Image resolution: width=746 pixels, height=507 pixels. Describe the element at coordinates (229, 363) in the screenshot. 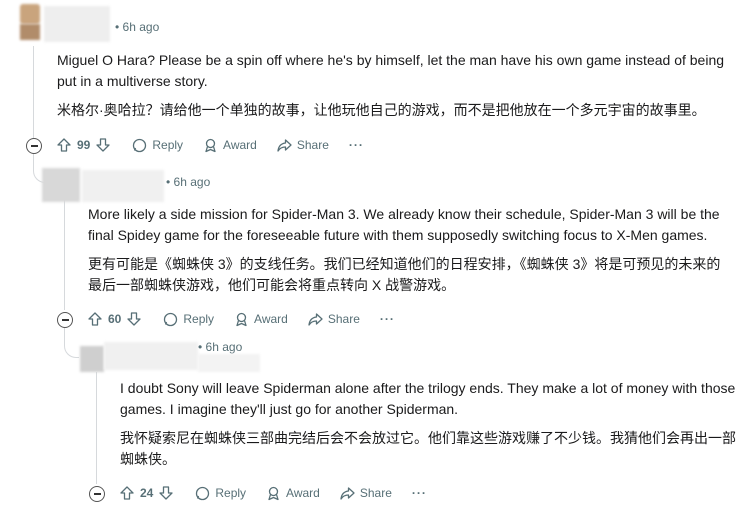

I see `username-overlay` at that location.